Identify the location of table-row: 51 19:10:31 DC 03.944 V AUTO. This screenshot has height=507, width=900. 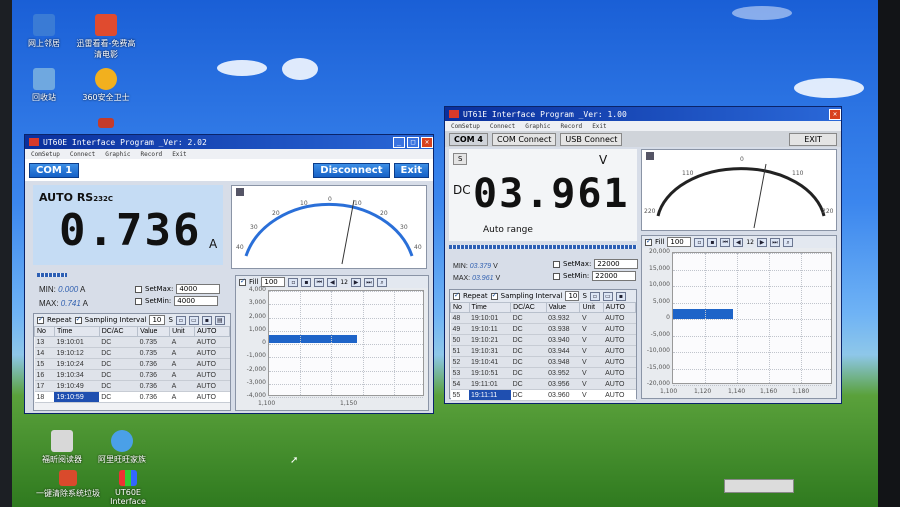
(543, 351).